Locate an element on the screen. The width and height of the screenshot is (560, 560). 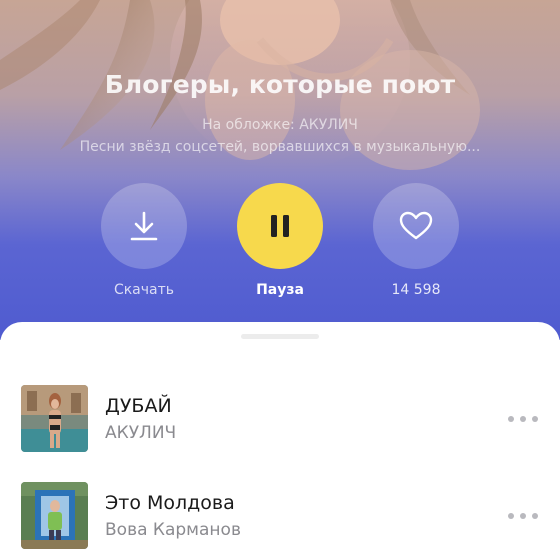
heart-icon is located at coordinates (416, 225).